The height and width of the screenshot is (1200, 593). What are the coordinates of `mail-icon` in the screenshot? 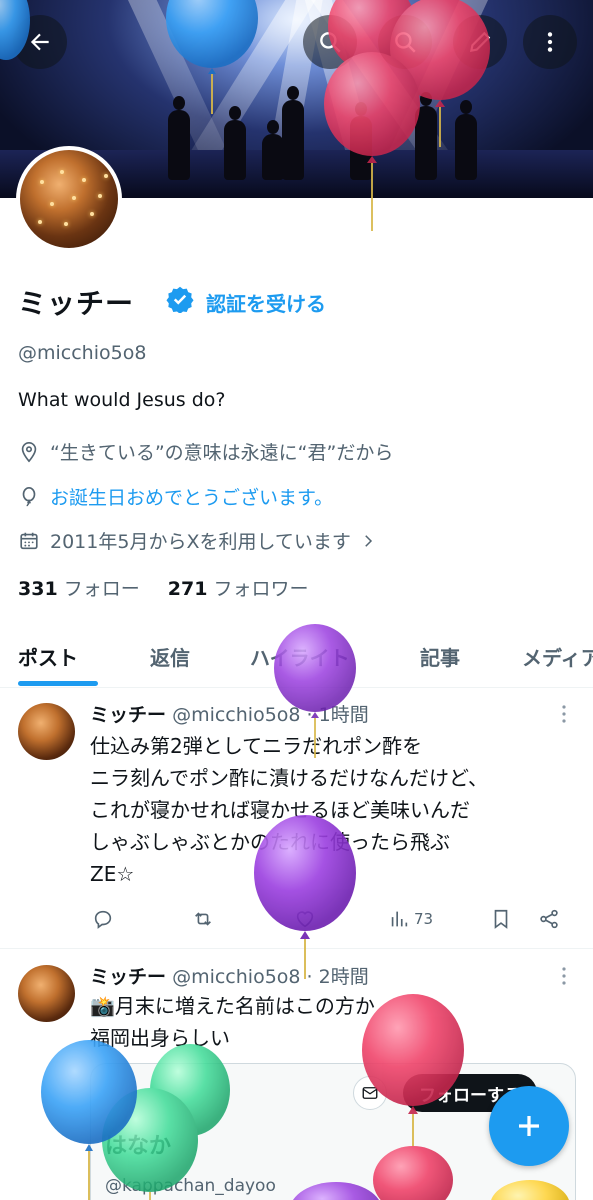 It's located at (370, 1093).